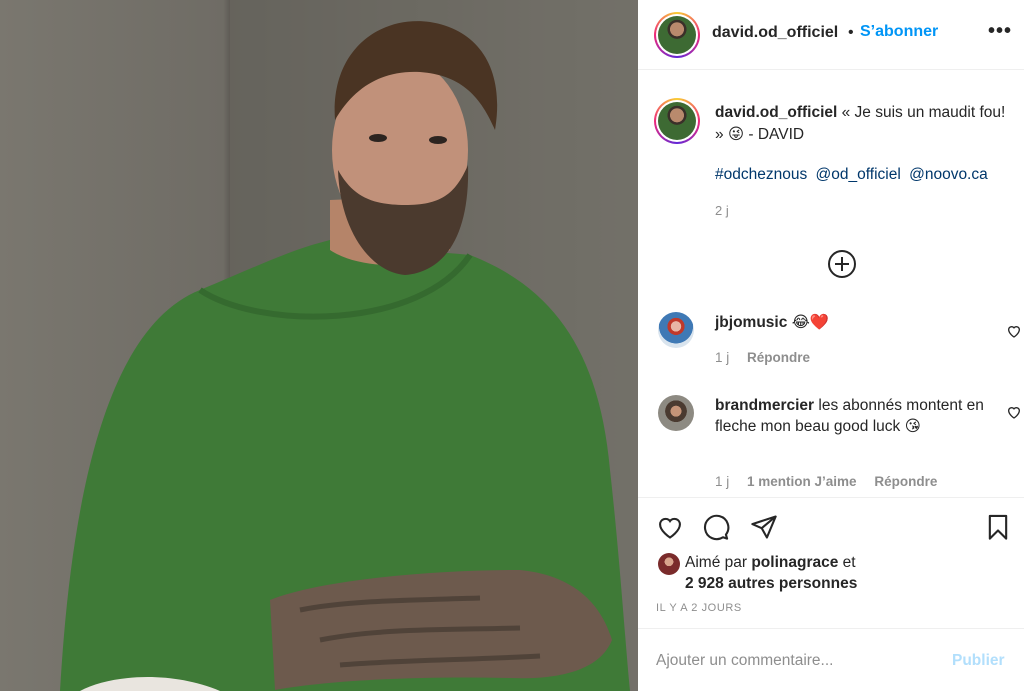 This screenshot has height=691, width=1024. I want to click on comment-icon, so click(716, 527).